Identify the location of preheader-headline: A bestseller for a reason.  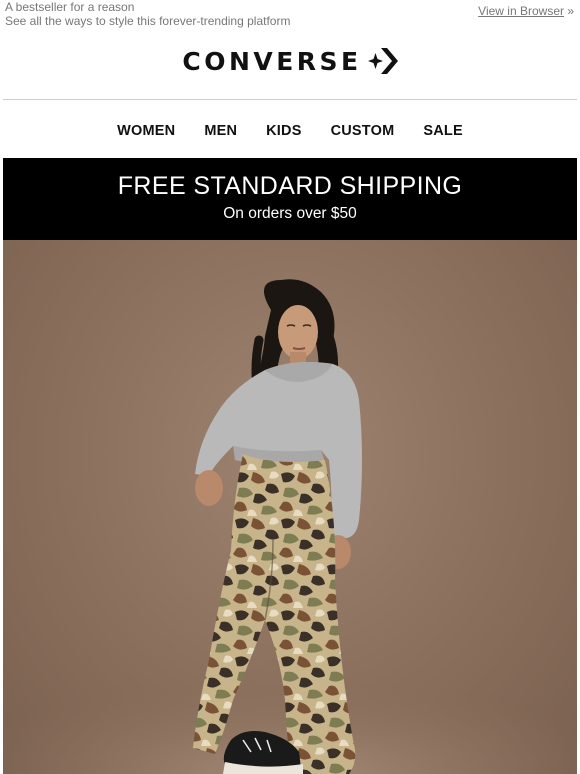
(70, 7).